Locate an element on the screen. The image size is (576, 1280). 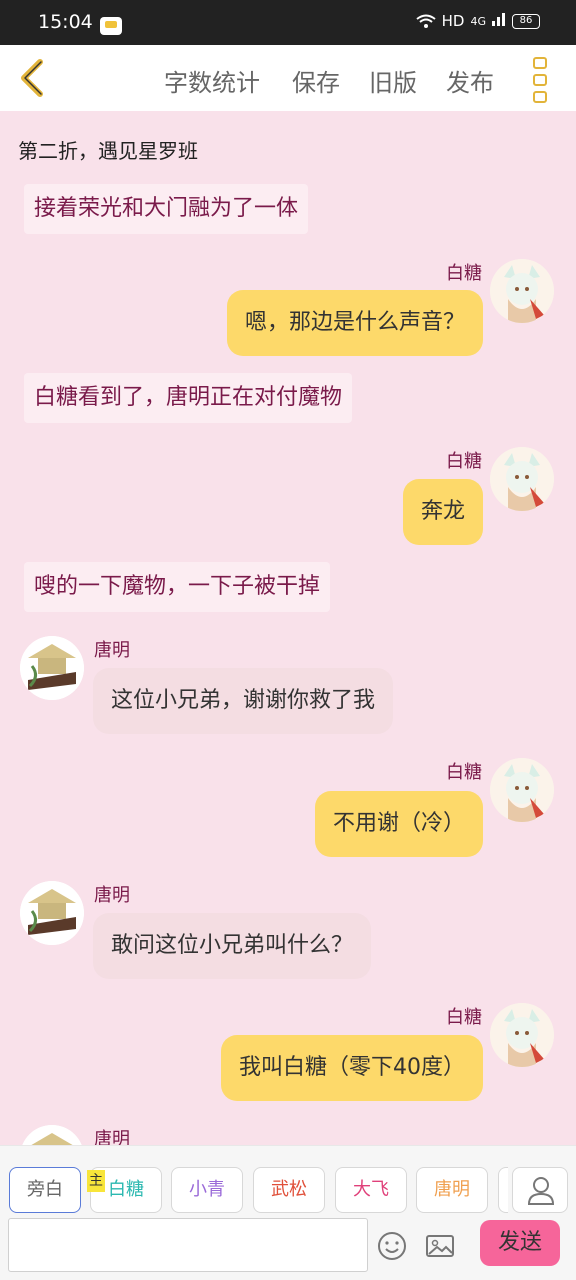
image-button is located at coordinates (440, 1246).